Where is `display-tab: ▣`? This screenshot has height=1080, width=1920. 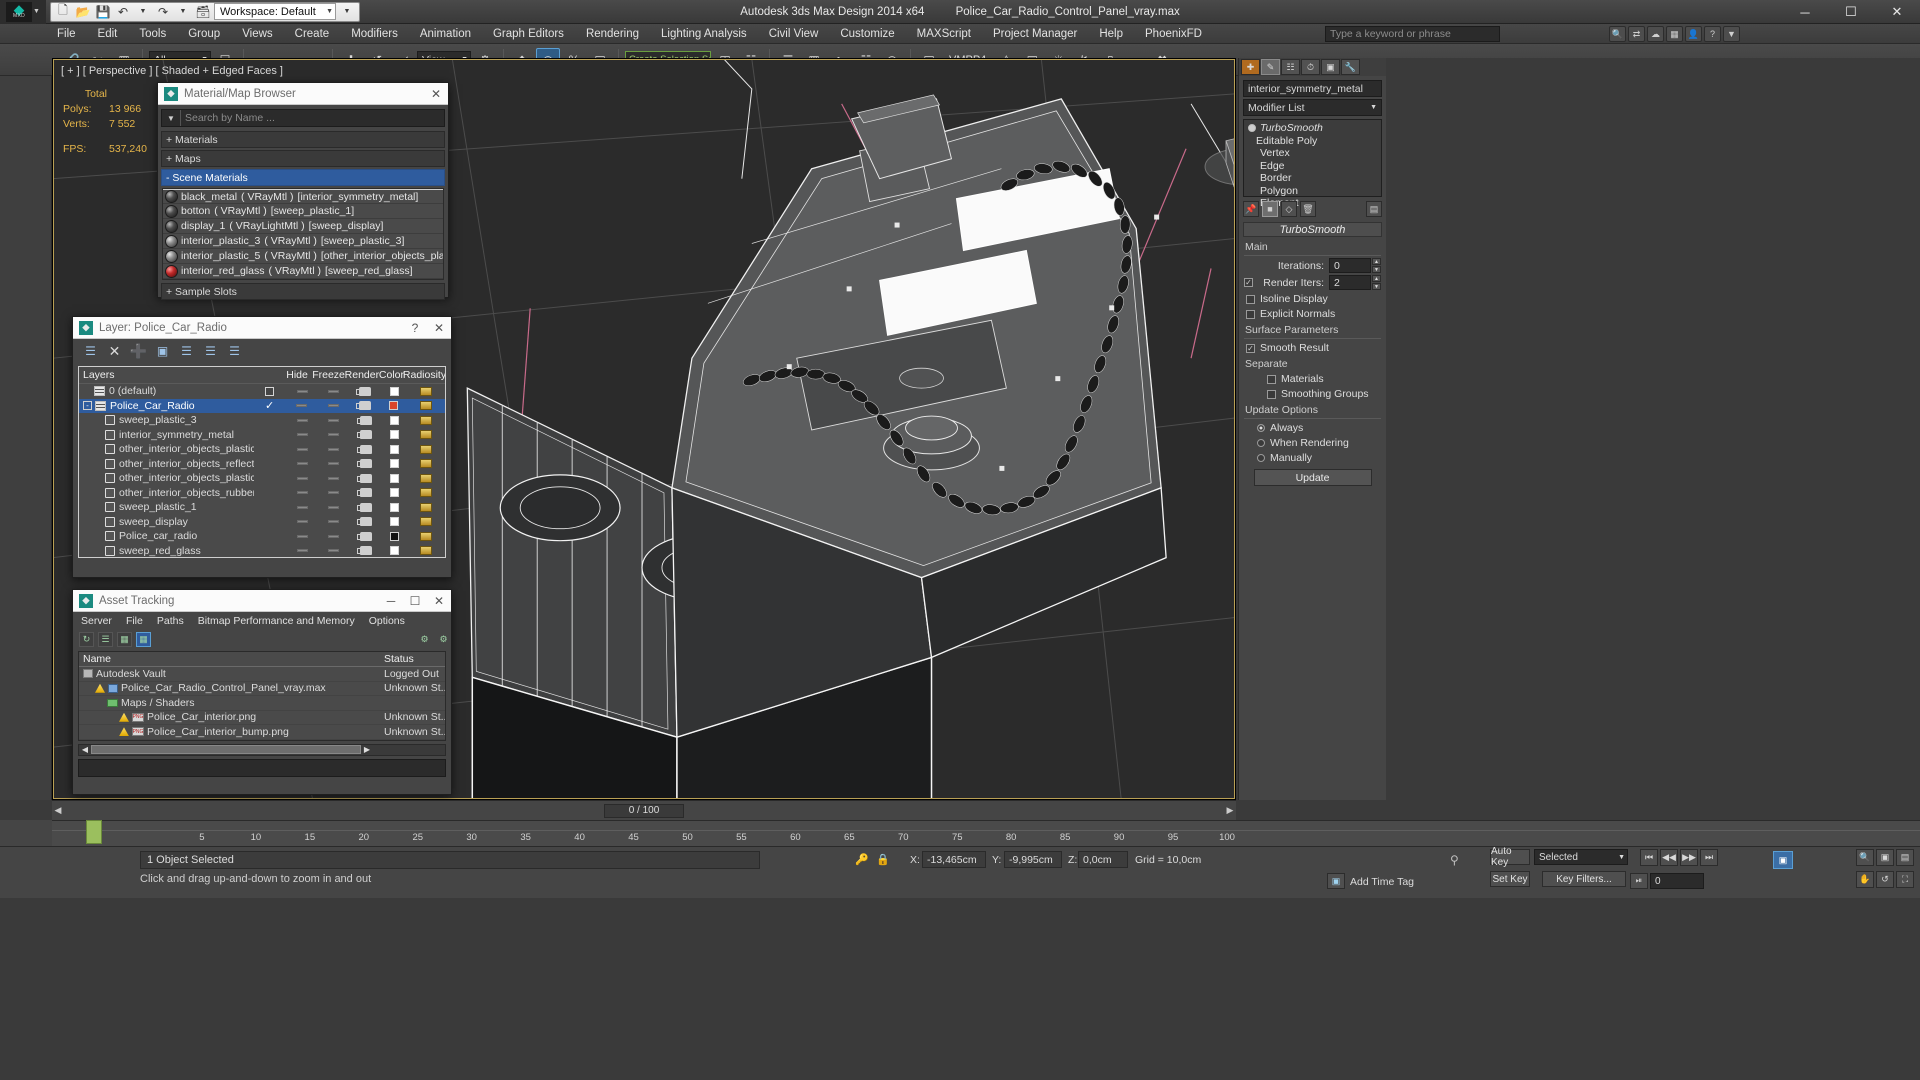
display-tab: ▣ is located at coordinates (1330, 67).